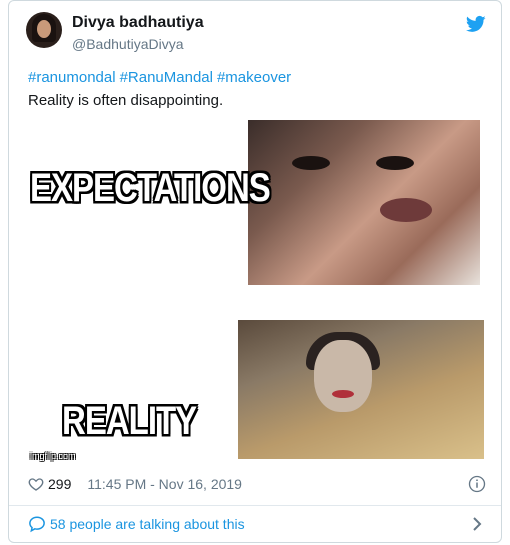 The width and height of the screenshot is (510, 545). I want to click on info-icon, so click(477, 484).